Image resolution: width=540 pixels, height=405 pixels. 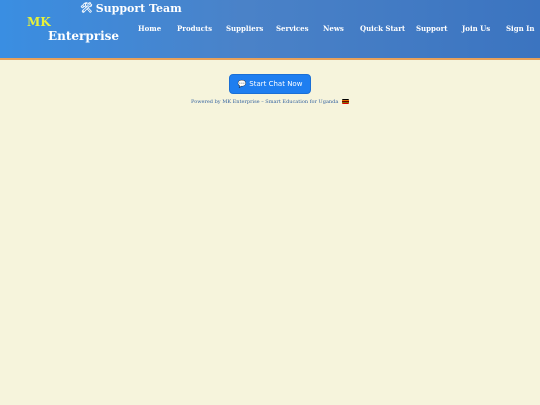 I want to click on hammer-wrench-icon: 🛠, so click(x=86, y=8).